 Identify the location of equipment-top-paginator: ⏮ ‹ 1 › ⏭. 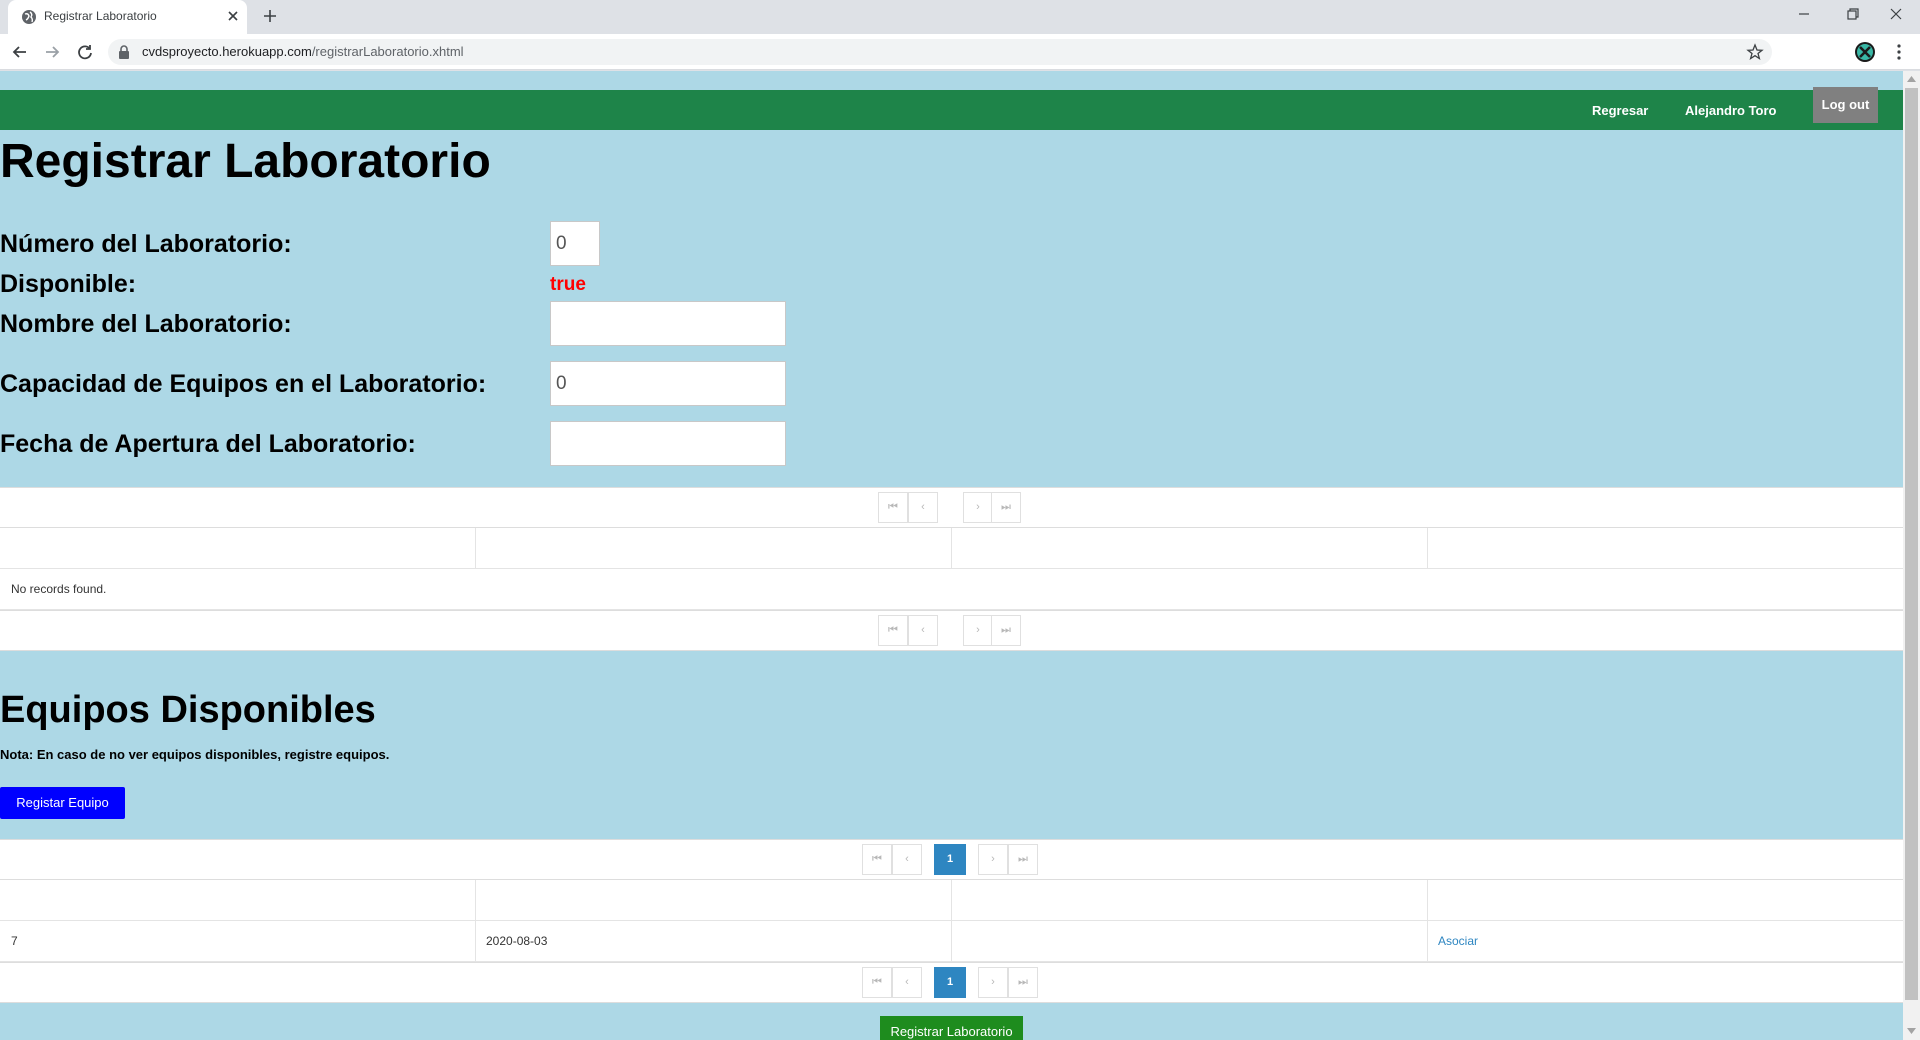
(951, 859).